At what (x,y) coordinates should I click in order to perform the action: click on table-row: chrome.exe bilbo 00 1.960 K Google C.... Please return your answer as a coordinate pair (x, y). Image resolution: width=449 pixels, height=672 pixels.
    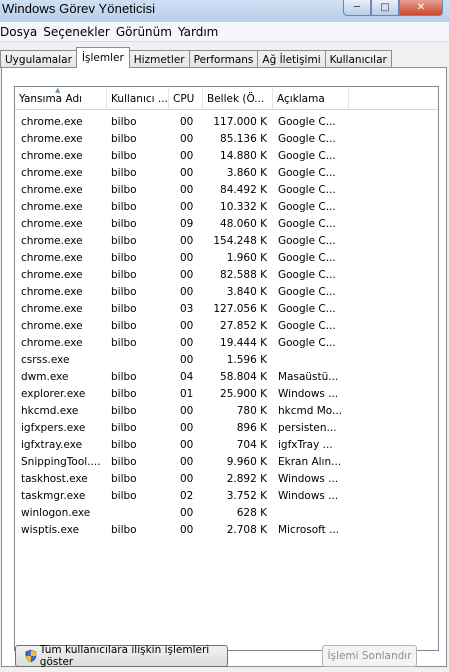
    Looking at the image, I should click on (226, 258).